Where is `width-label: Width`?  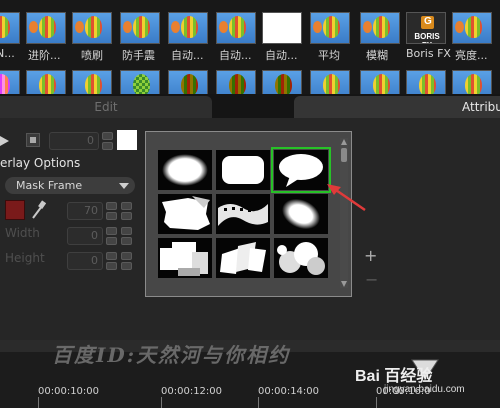 width-label: Width is located at coordinates (22, 233).